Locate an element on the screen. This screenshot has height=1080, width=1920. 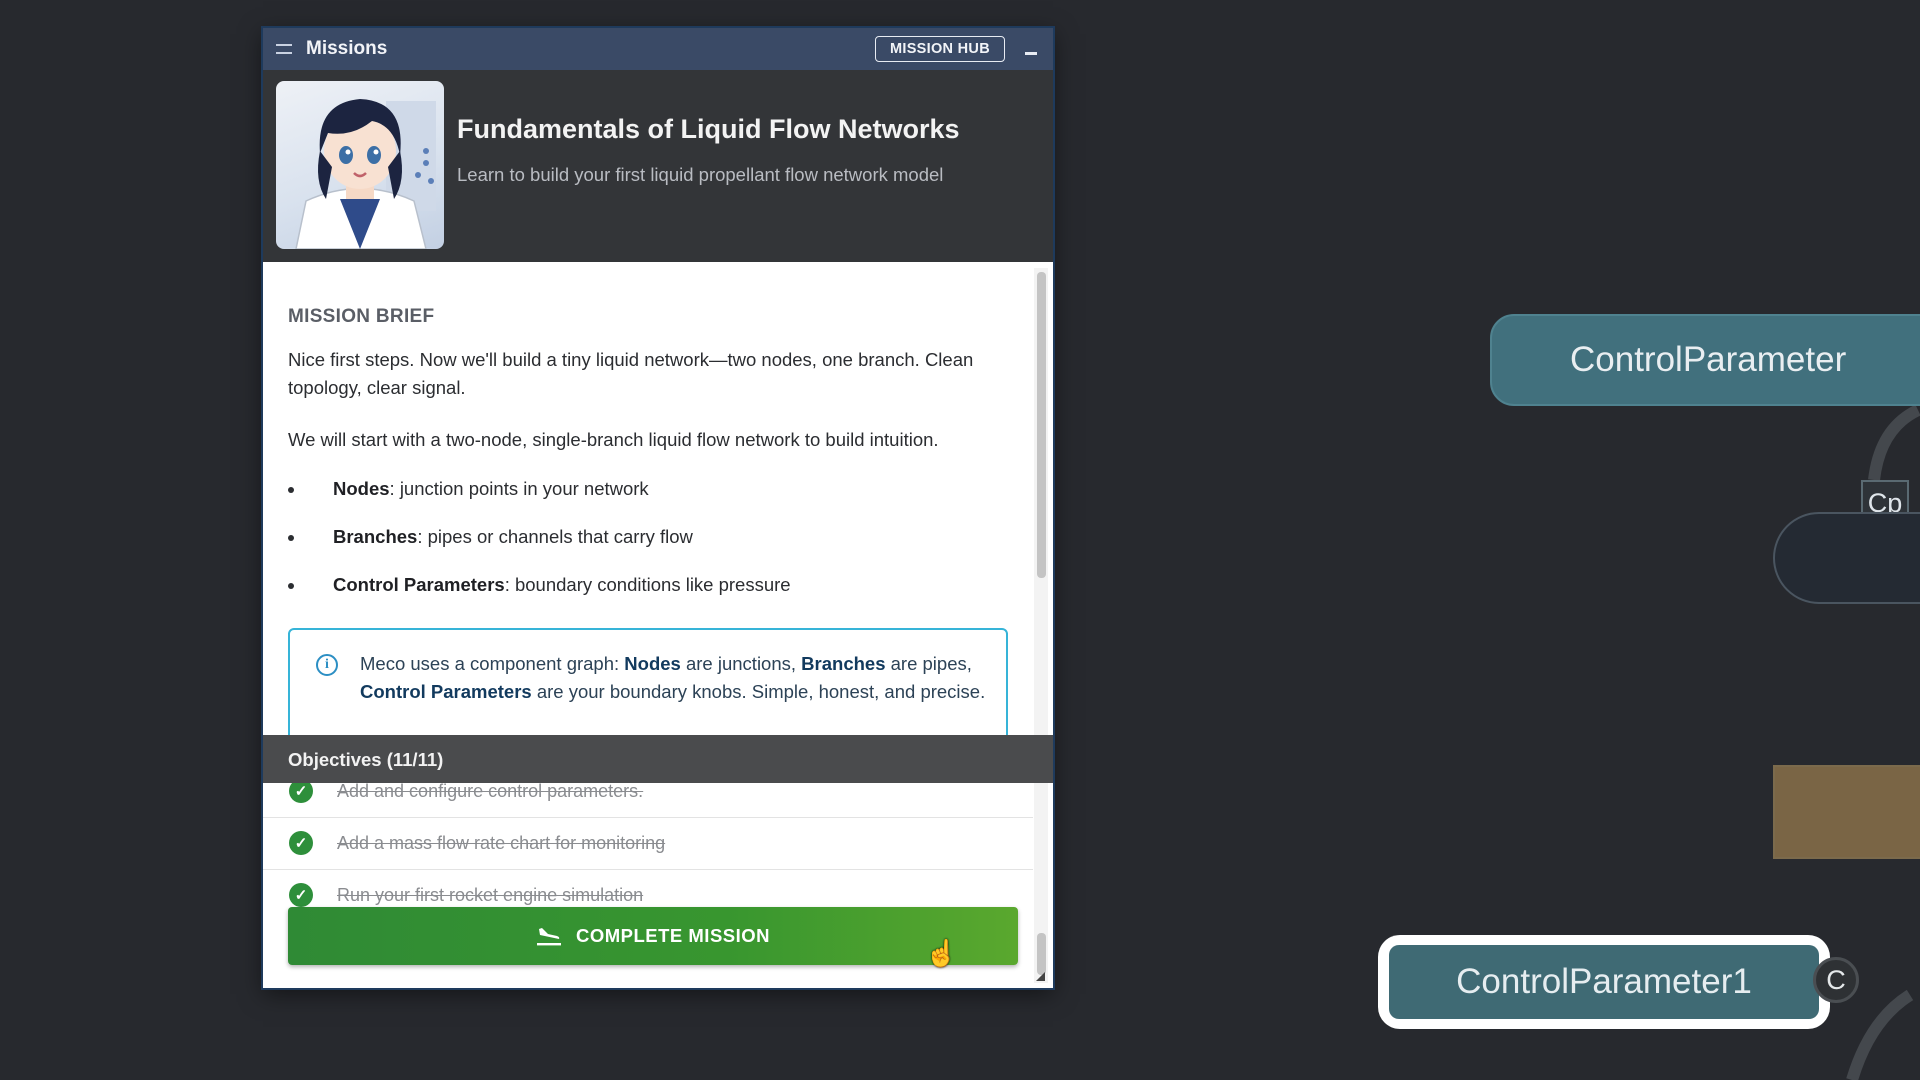
menu-icon is located at coordinates (284, 49).